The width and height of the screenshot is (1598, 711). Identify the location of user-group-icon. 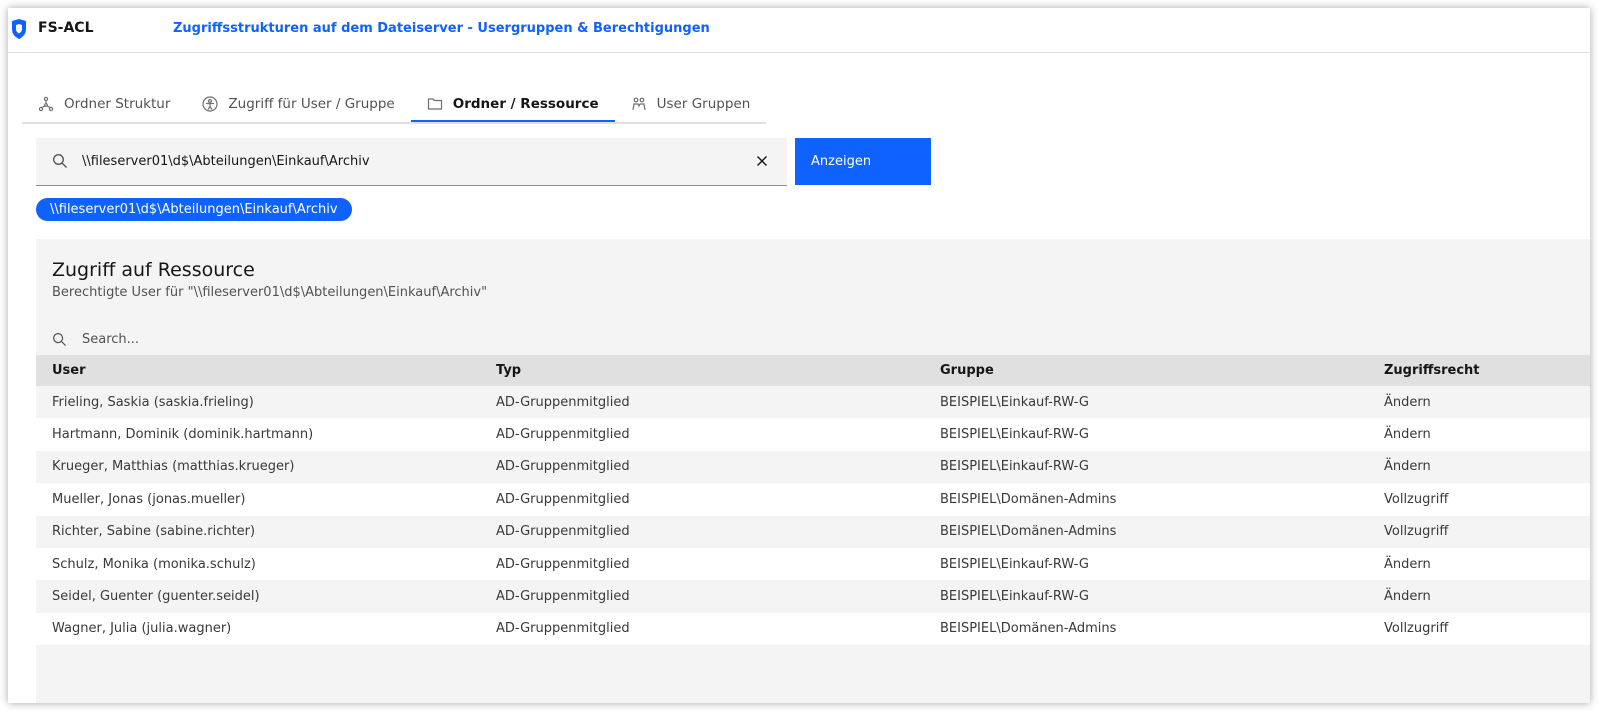
(639, 104).